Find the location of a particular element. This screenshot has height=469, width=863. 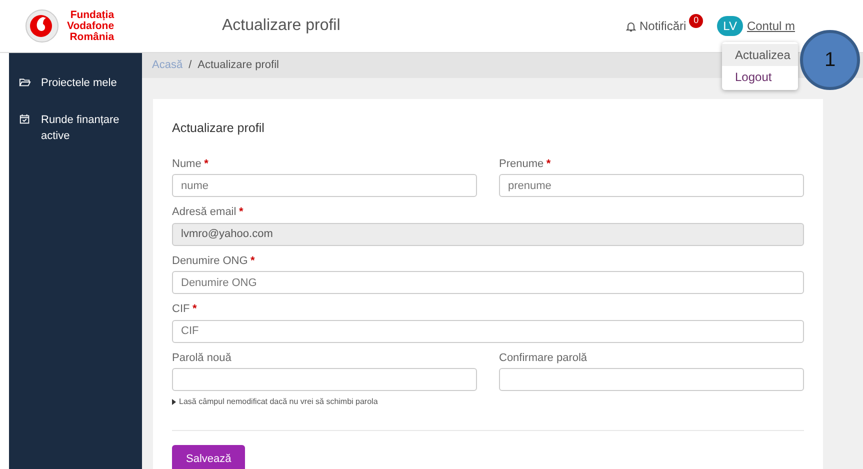

bell-icon is located at coordinates (631, 26).